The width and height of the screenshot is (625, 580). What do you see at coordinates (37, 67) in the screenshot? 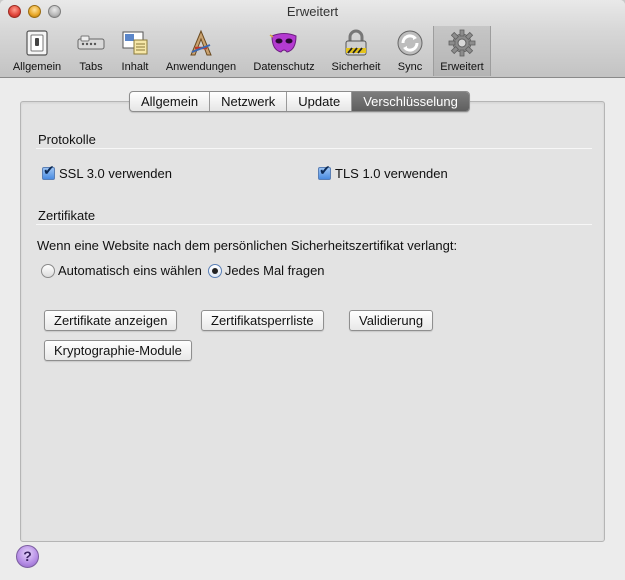
I see `toolbar-label: Allgemein` at bounding box center [37, 67].